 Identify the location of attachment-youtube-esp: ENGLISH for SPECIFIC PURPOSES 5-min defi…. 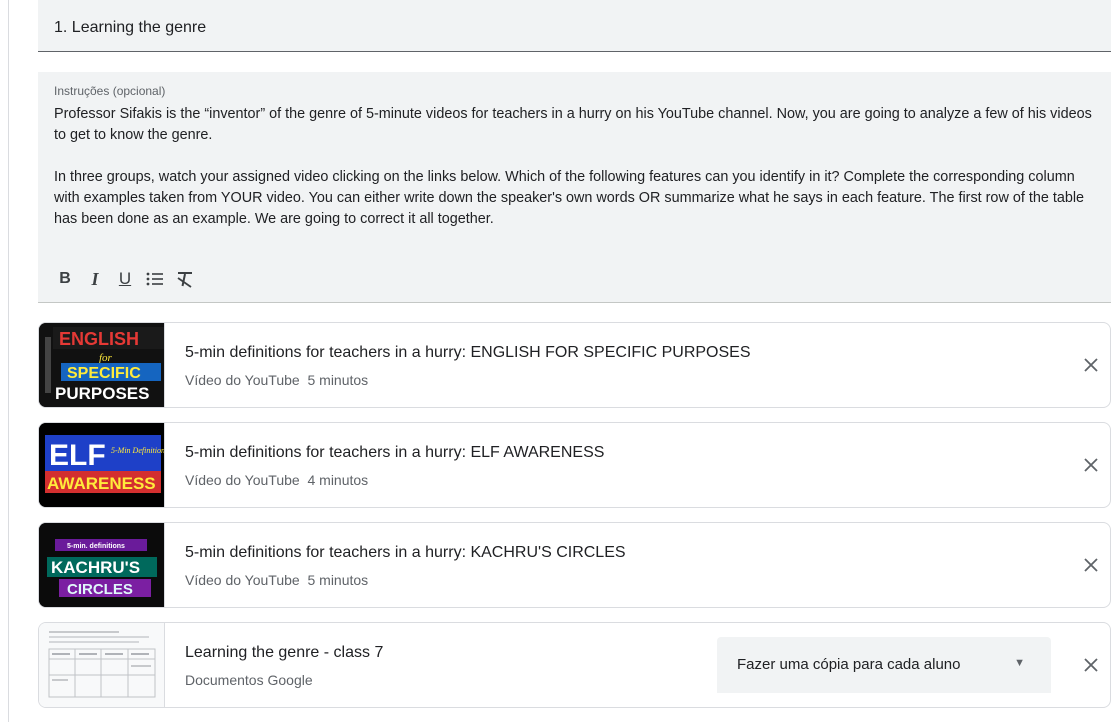
(574, 365).